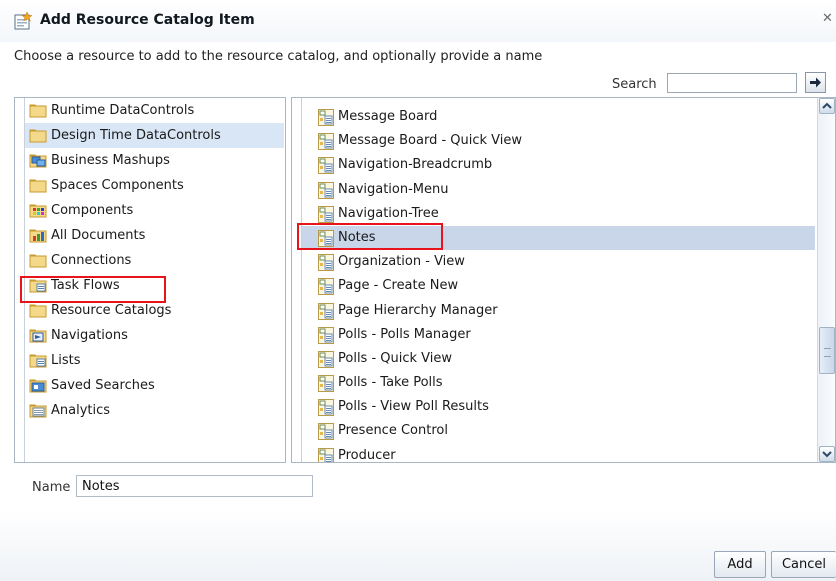 The height and width of the screenshot is (581, 836). Describe the element at coordinates (415, 165) in the screenshot. I see `resource-item-label: Navigation-Breadcrumb` at that location.